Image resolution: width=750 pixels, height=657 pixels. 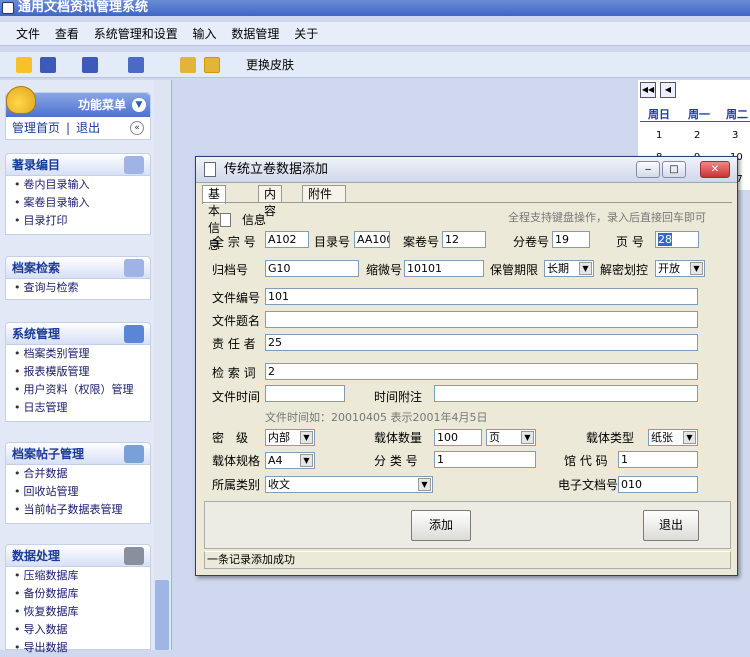 I want to click on save-icon, so click(x=48, y=65).